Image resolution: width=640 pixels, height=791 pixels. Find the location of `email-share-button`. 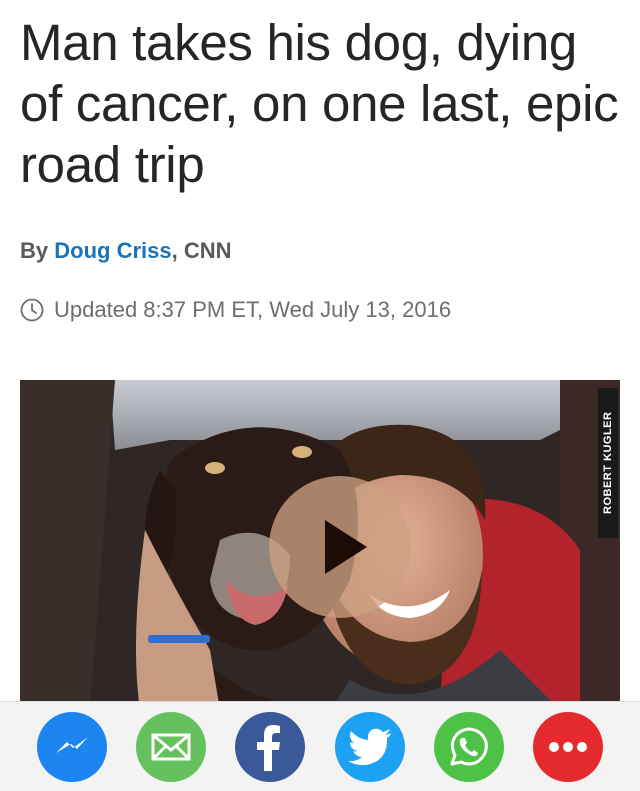

email-share-button is located at coordinates (170, 746).